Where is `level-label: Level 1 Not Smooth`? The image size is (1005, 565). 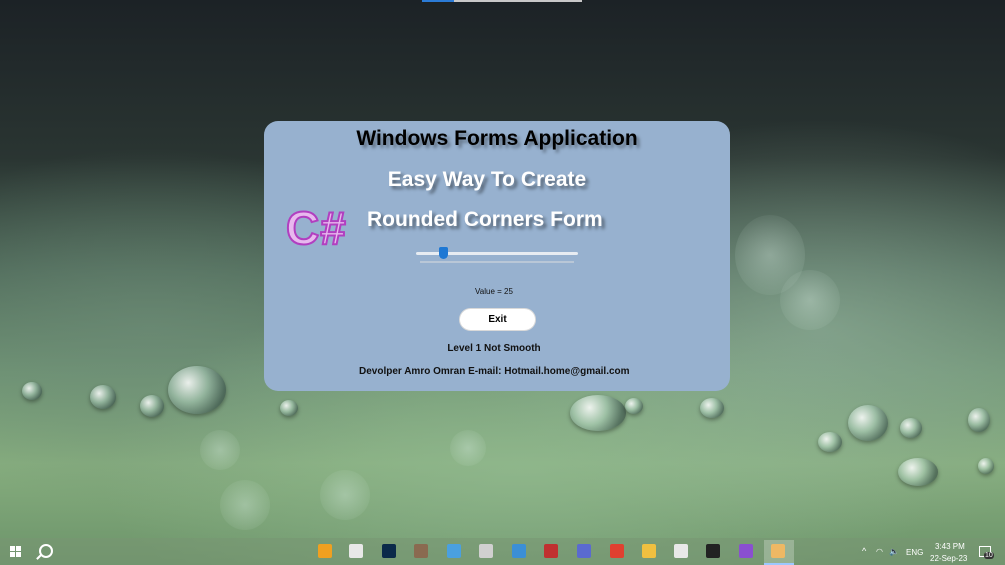 level-label: Level 1 Not Smooth is located at coordinates (494, 348).